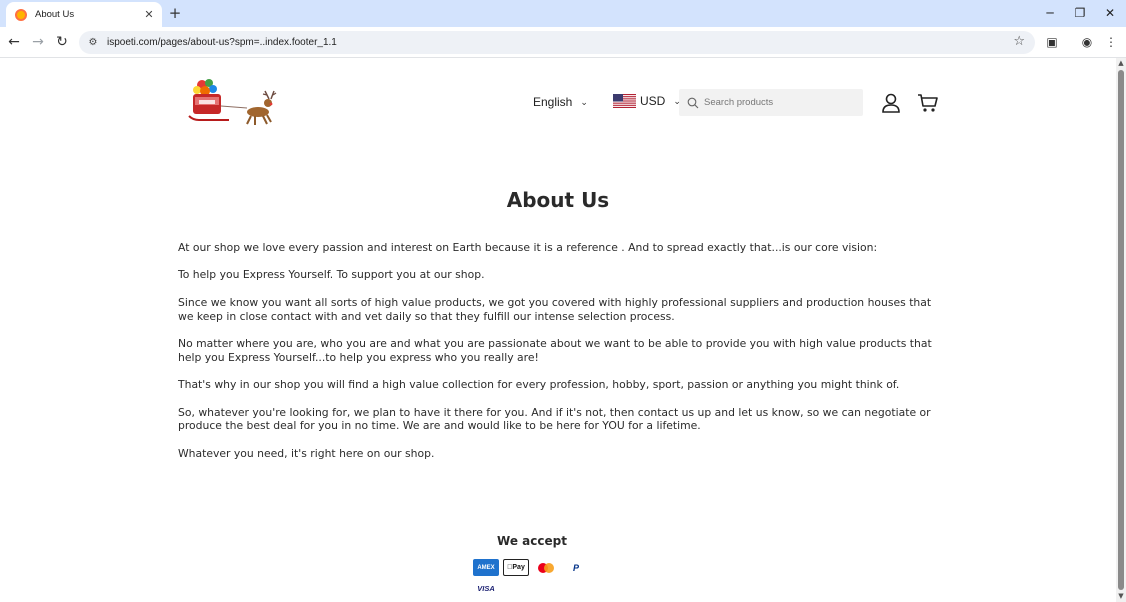 Image resolution: width=1126 pixels, height=602 pixels. I want to click on back-arrow-icon: ←, so click(14, 42).